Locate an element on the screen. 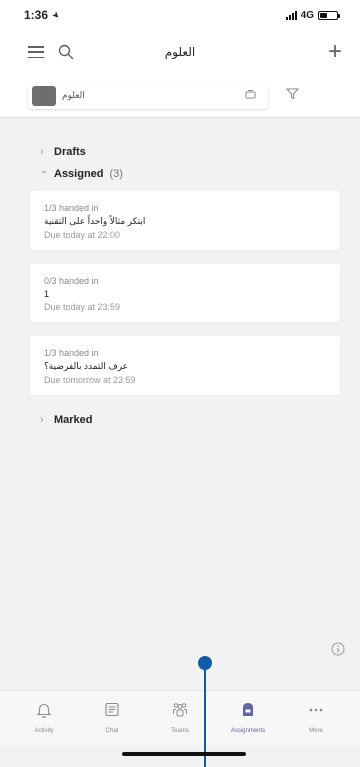 This screenshot has height=767, width=360. chevron-down-icon: › is located at coordinates (44, 172).